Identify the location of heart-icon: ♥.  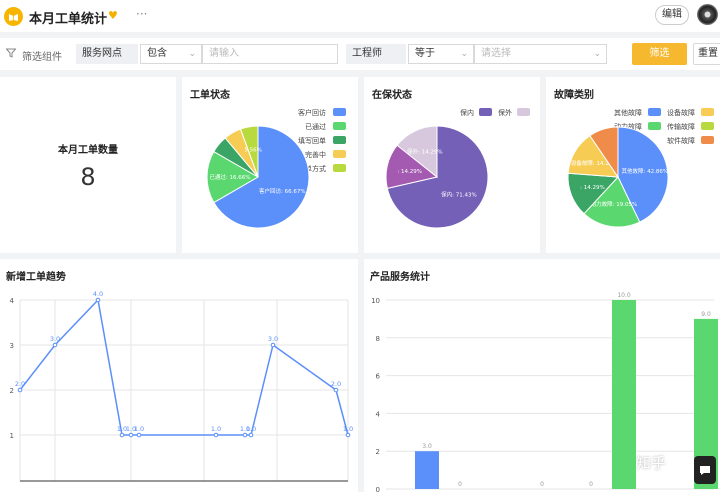
(113, 15).